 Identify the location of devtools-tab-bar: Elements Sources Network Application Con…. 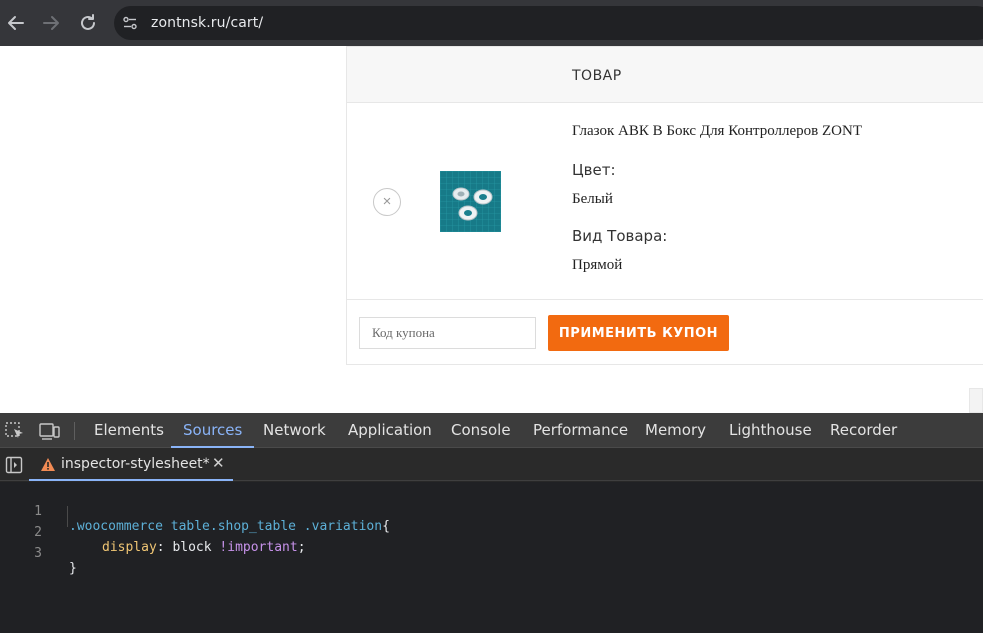
(491, 430).